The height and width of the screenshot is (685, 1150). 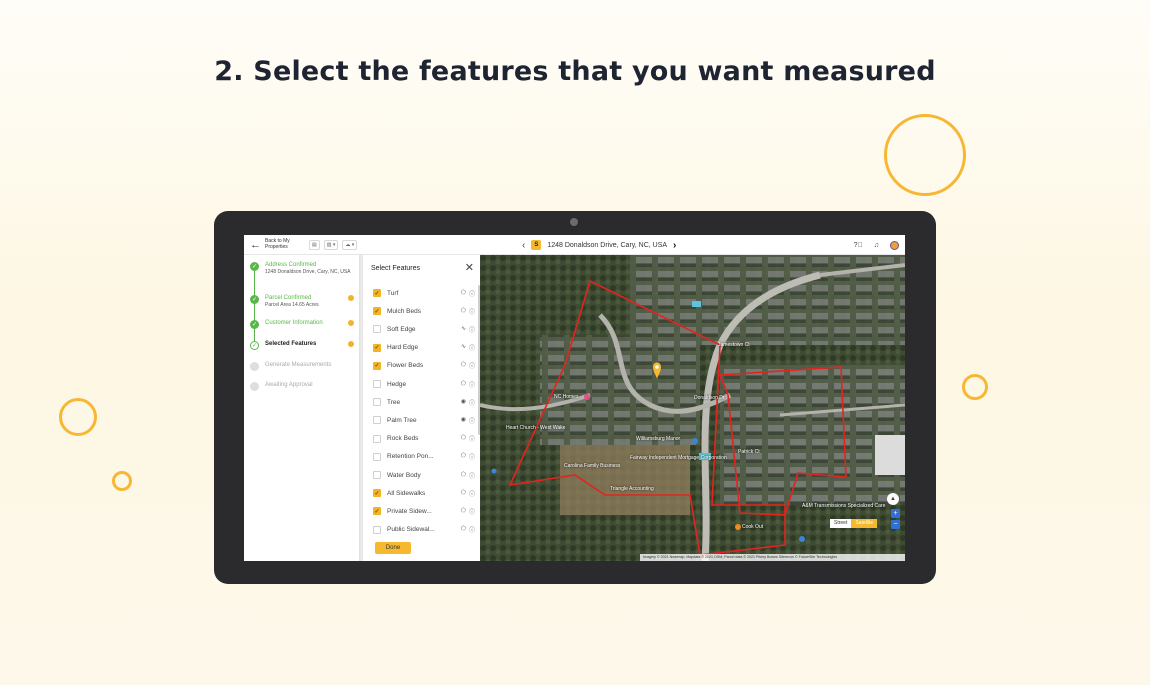 What do you see at coordinates (254, 366) in the screenshot?
I see `pending-step-icon` at bounding box center [254, 366].